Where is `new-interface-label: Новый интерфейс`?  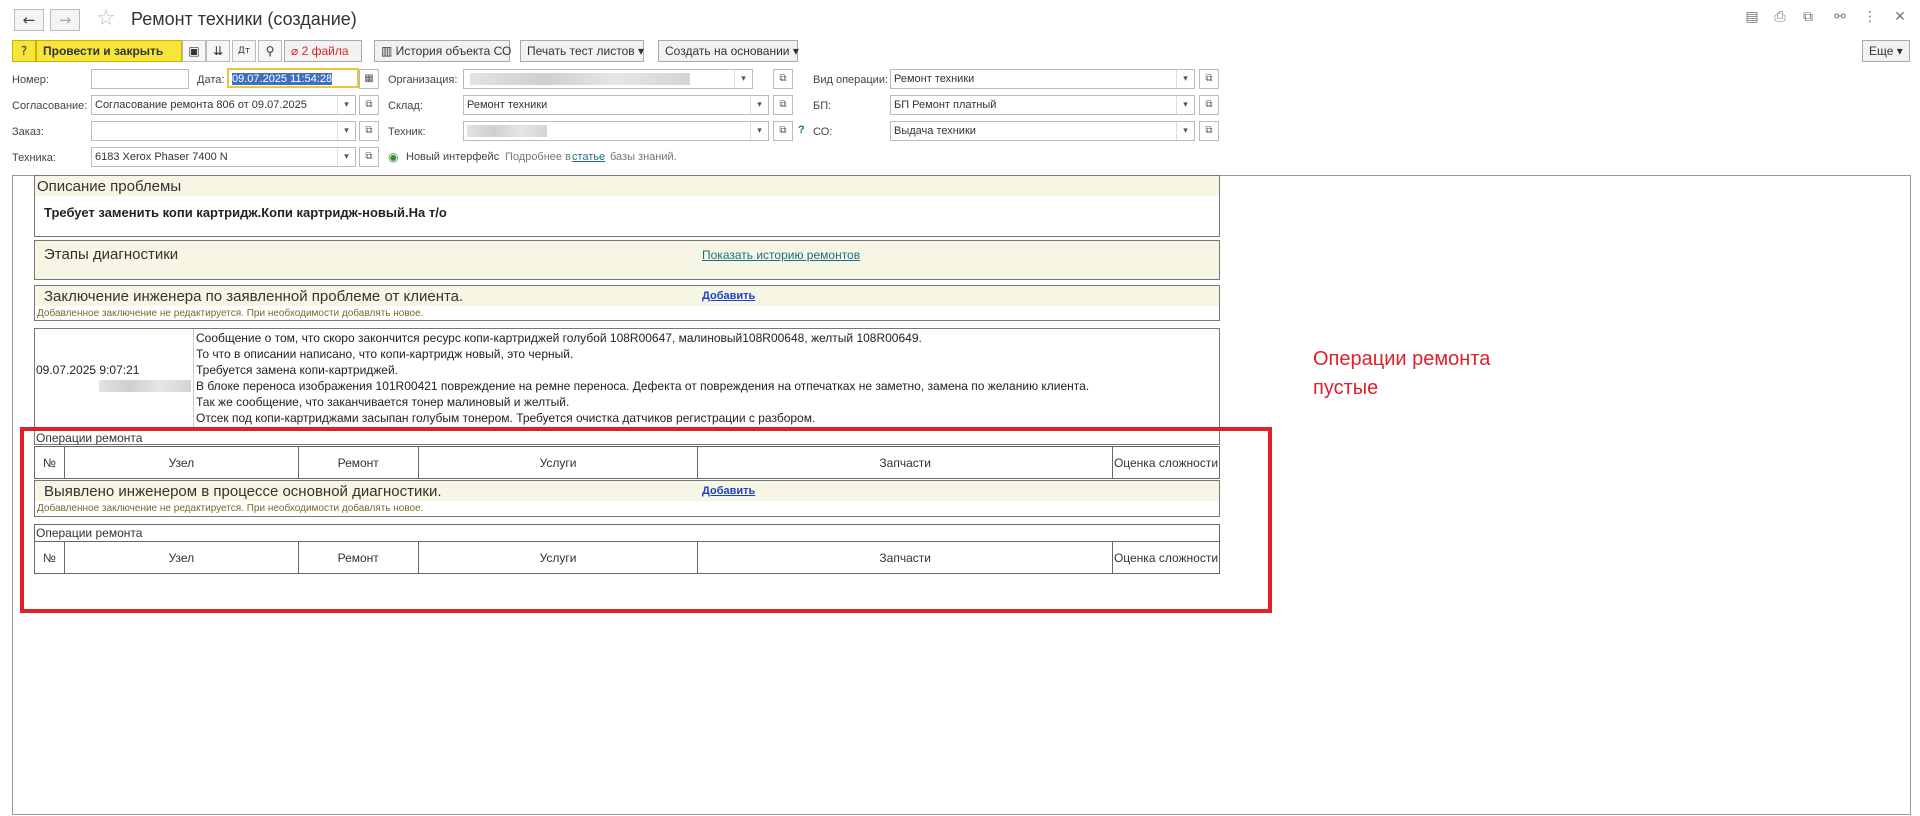
new-interface-label: Новый интерфейс is located at coordinates (453, 157).